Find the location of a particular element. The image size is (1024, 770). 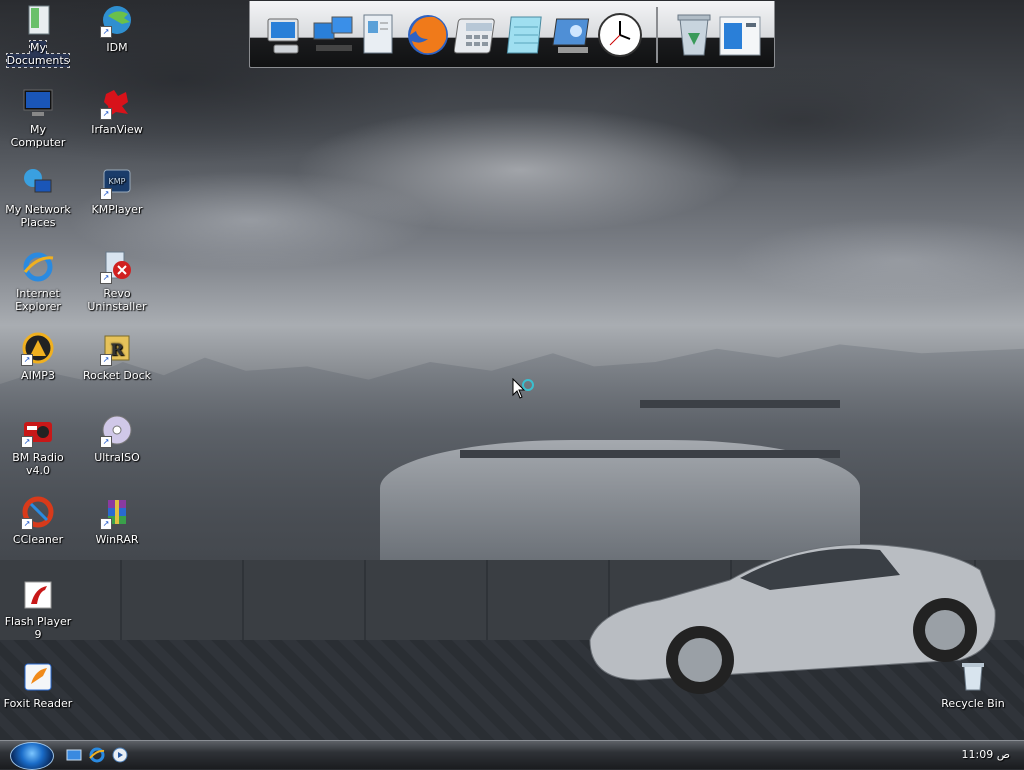

icon-label: My Computer is located at coordinates (38, 136).